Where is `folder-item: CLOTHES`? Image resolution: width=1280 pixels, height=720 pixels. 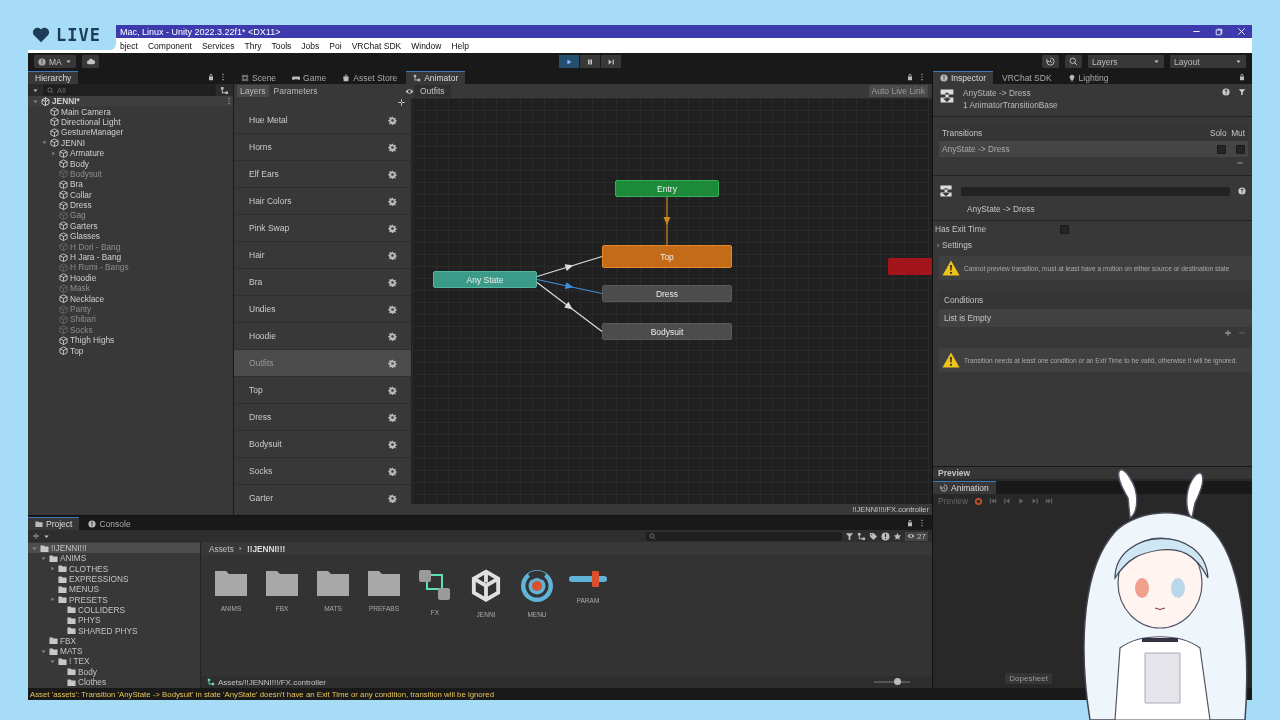 folder-item: CLOTHES is located at coordinates (89, 568).